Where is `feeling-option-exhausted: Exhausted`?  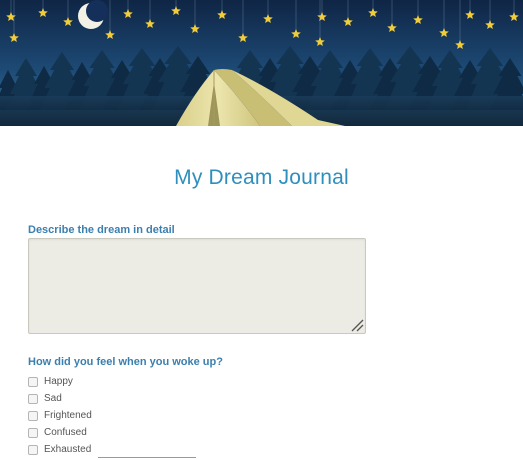
feeling-option-exhausted: Exhausted is located at coordinates (60, 449).